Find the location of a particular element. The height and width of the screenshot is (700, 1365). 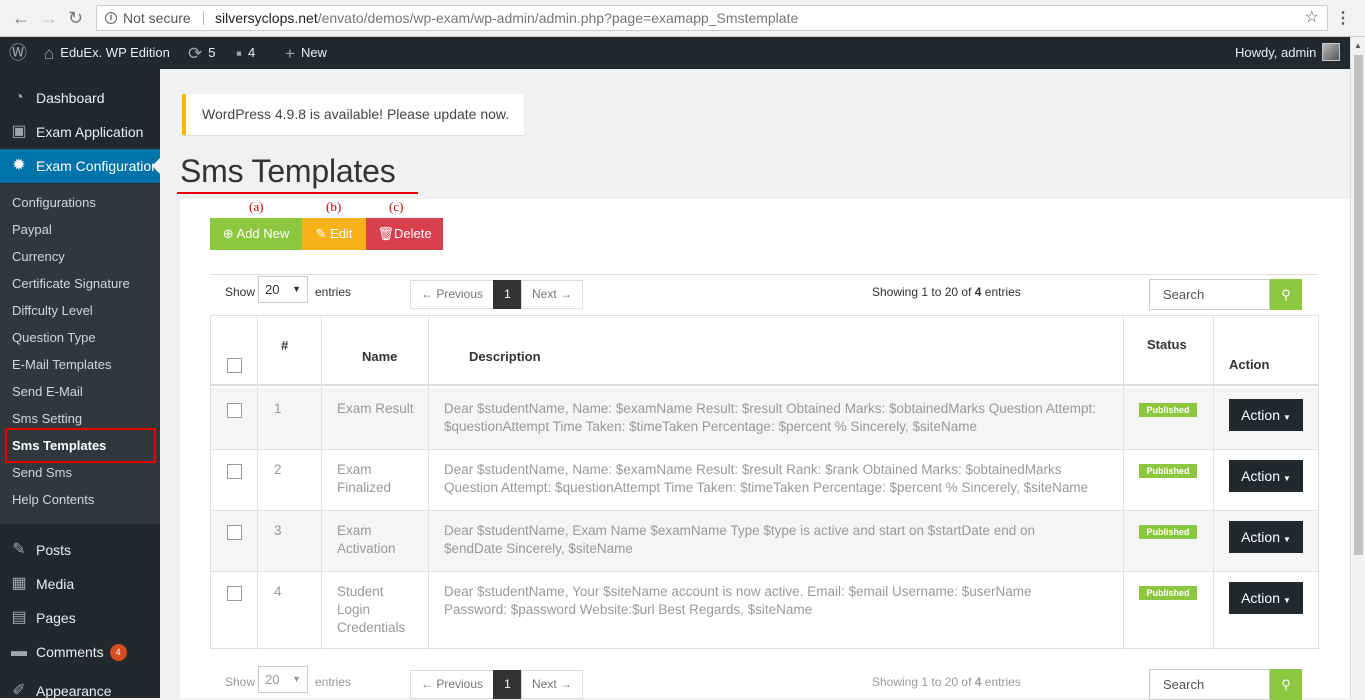

url-domain: silversyclops.net is located at coordinates (266, 18).